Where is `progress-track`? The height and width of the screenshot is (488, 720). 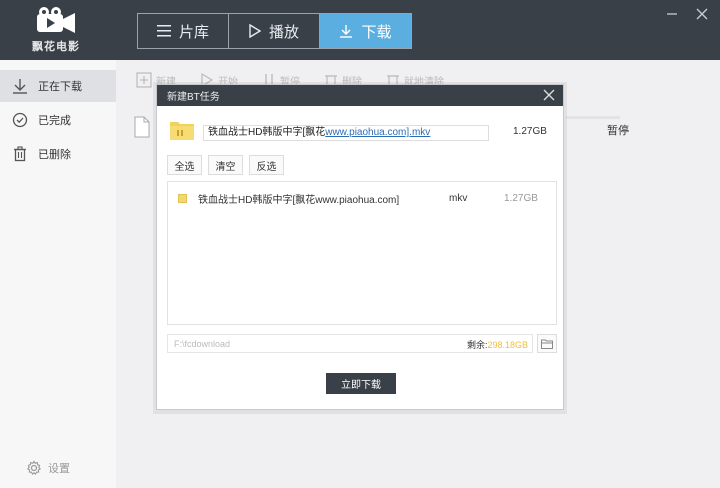 progress-track is located at coordinates (593, 117).